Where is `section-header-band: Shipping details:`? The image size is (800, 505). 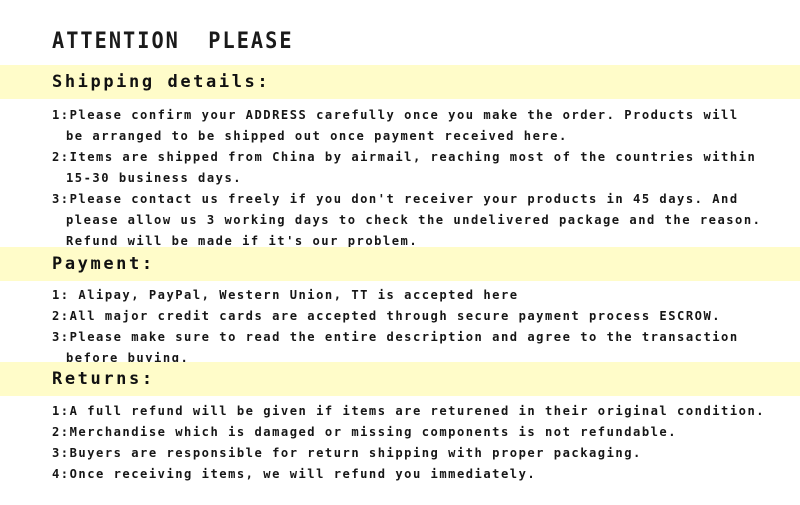 section-header-band: Shipping details: is located at coordinates (400, 82).